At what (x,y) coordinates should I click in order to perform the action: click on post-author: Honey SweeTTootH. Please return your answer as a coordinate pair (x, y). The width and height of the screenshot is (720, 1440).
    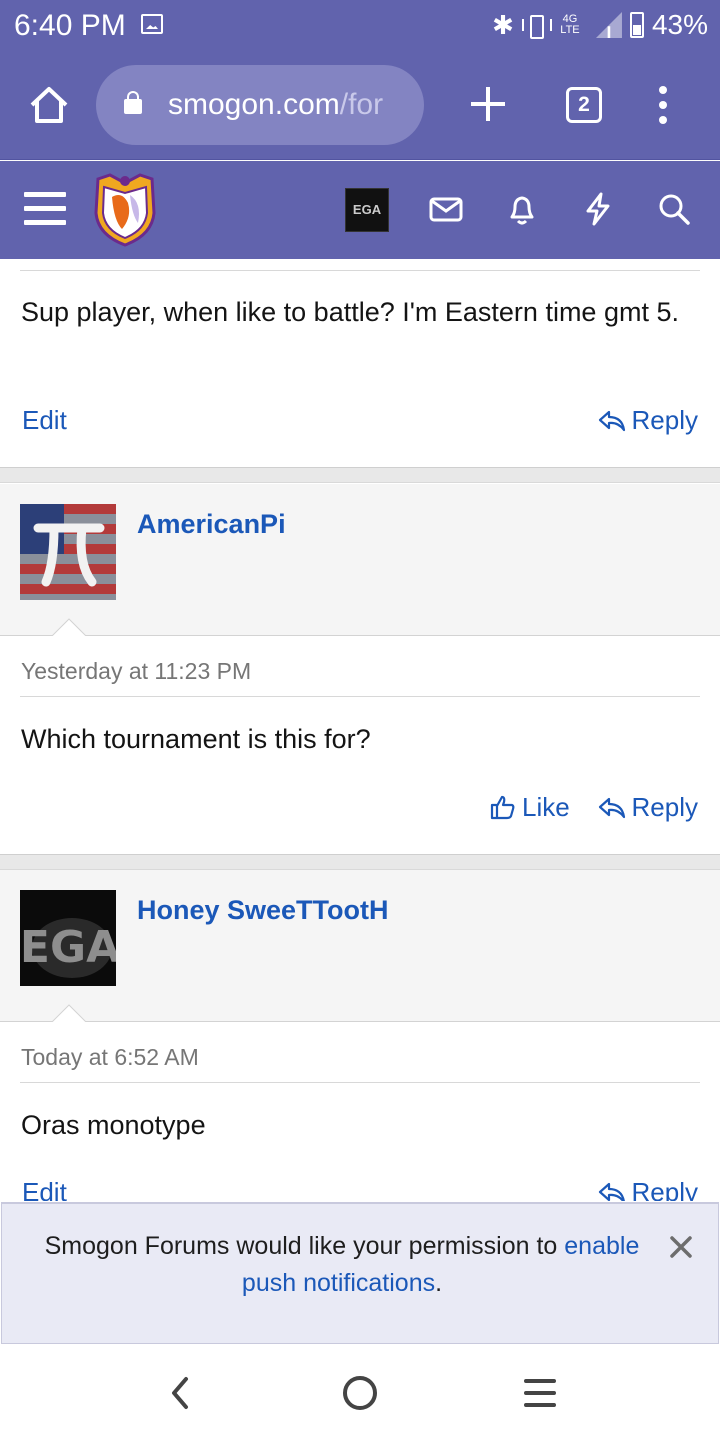
    Looking at the image, I should click on (263, 910).